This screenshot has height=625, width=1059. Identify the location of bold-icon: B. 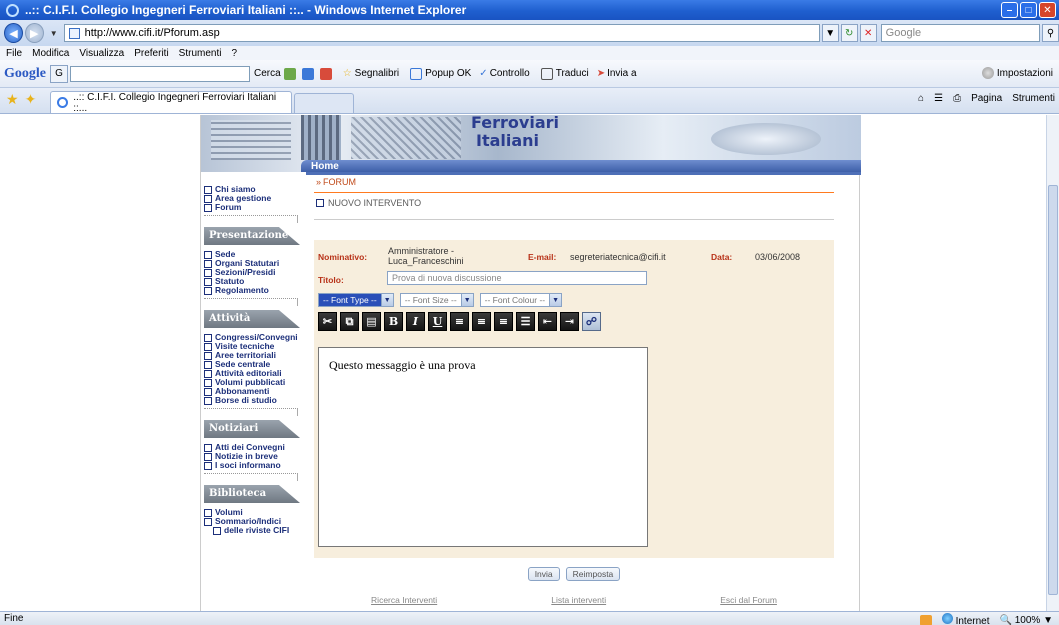
(393, 321).